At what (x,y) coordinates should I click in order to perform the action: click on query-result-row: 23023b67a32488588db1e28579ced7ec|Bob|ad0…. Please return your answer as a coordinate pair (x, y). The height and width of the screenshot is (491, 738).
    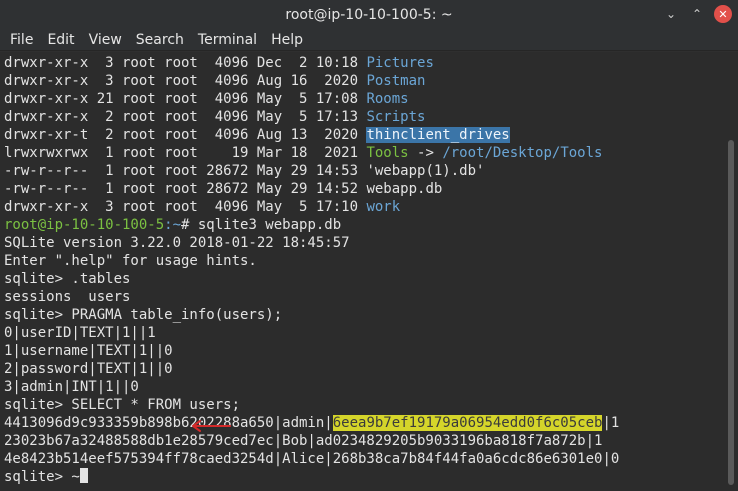
    Looking at the image, I should click on (303, 441).